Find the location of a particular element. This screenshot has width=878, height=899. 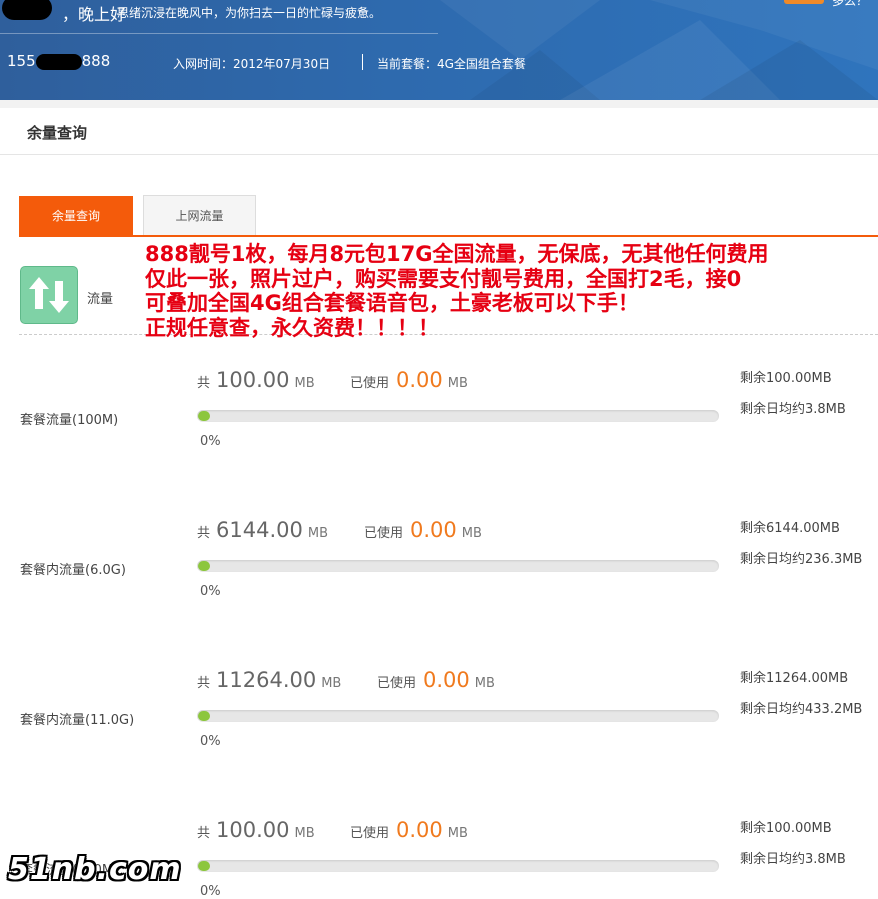

greeting-subtext: 思绪沉浸在晚风中，为你扫去一日的忙碌与疲惫。 is located at coordinates (249, 13).